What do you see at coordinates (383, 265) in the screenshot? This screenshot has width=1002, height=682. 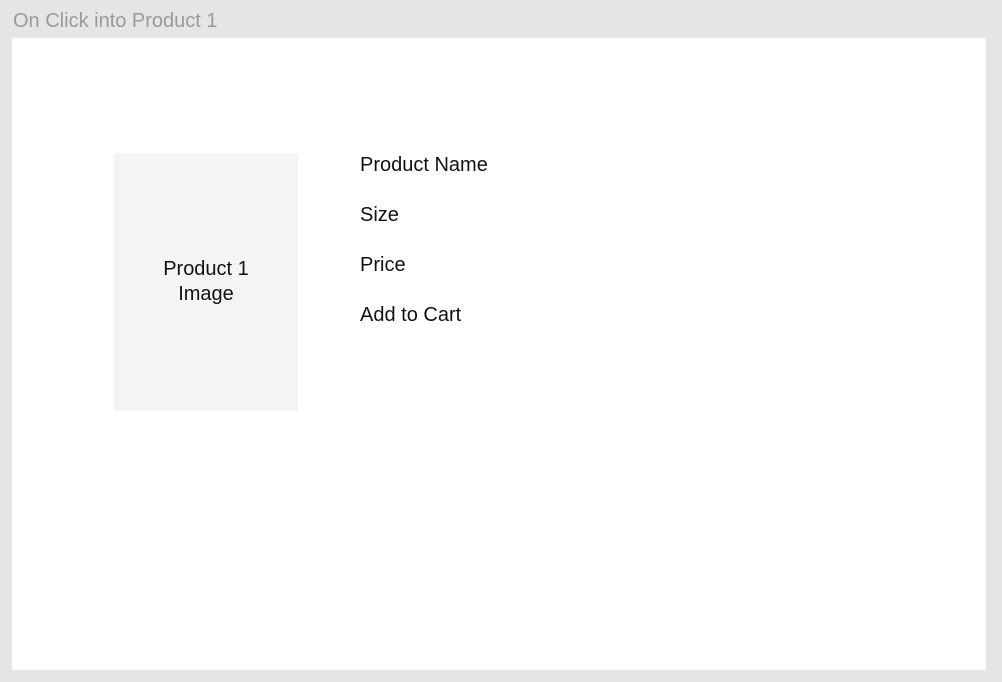 I see `product-price: Price` at bounding box center [383, 265].